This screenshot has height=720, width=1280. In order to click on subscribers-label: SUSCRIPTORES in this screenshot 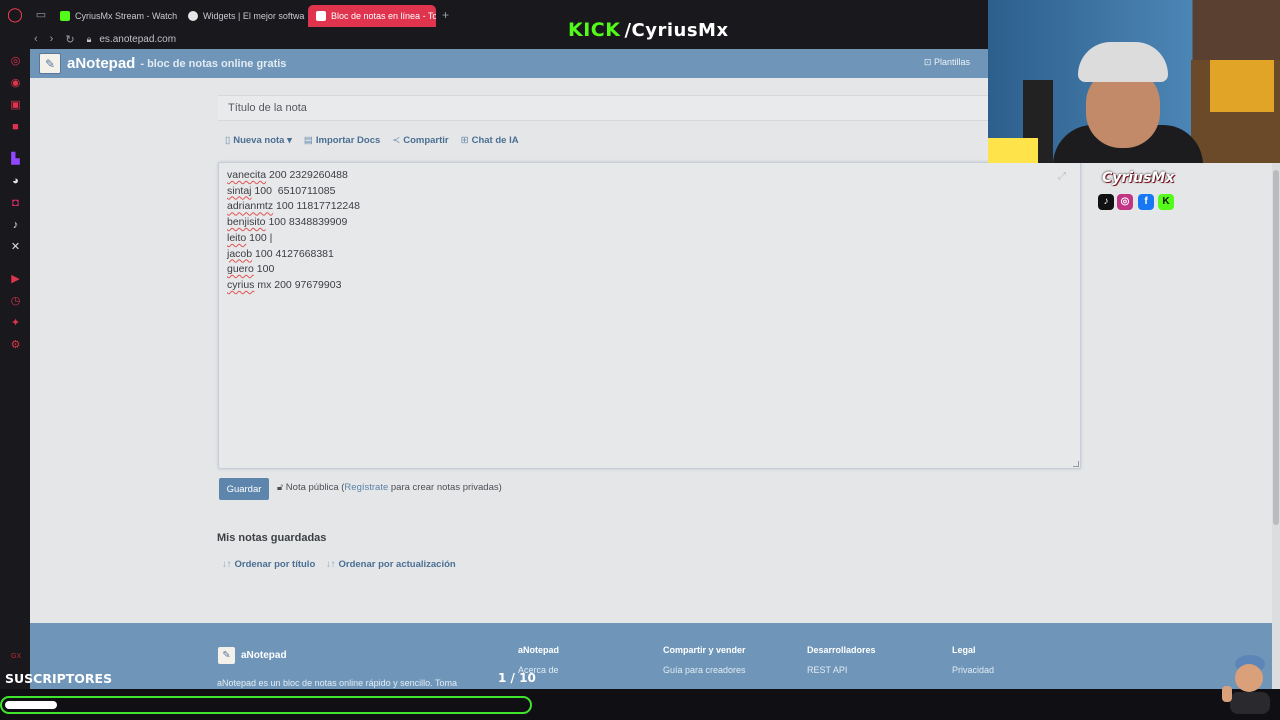, I will do `click(59, 678)`.